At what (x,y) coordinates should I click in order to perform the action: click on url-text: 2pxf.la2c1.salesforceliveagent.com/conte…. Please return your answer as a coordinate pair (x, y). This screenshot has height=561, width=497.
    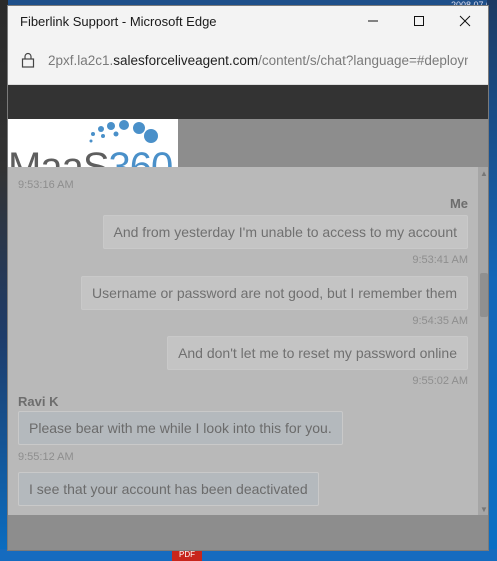
    Looking at the image, I should click on (258, 60).